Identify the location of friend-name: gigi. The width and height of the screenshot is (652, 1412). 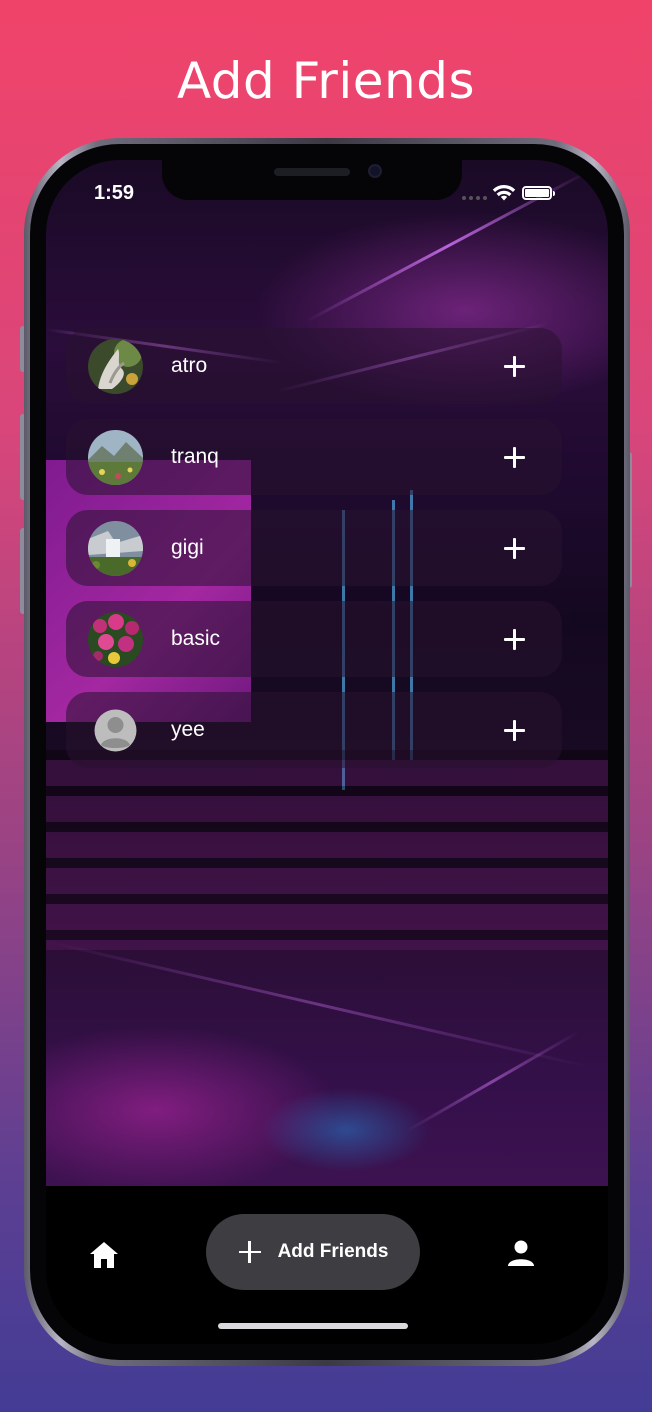
(187, 547).